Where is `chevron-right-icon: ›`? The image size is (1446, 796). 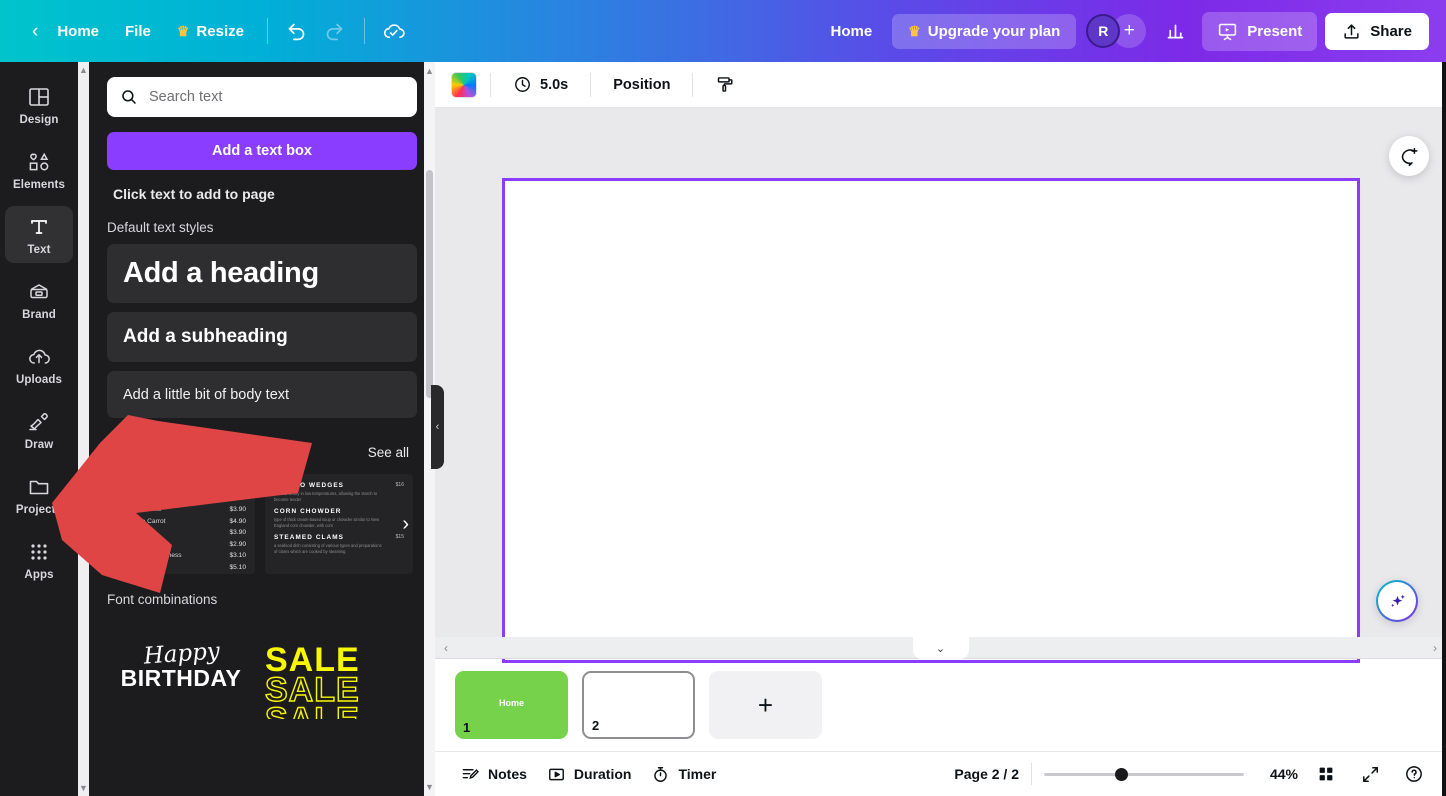 chevron-right-icon: › is located at coordinates (405, 524).